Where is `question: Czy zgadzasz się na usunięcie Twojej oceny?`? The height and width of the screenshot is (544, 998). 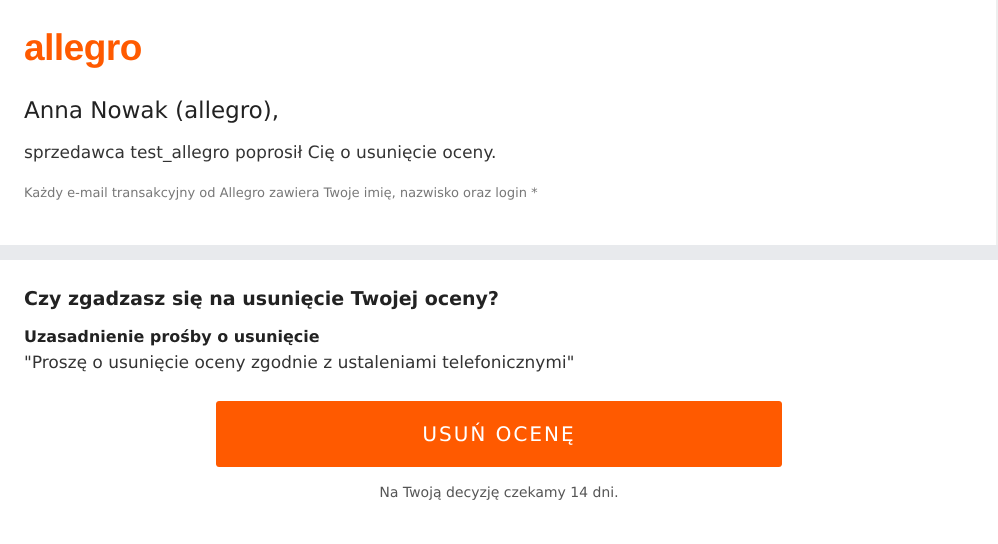
question: Czy zgadzasz się na usunięcie Twojej oceny? is located at coordinates (262, 299).